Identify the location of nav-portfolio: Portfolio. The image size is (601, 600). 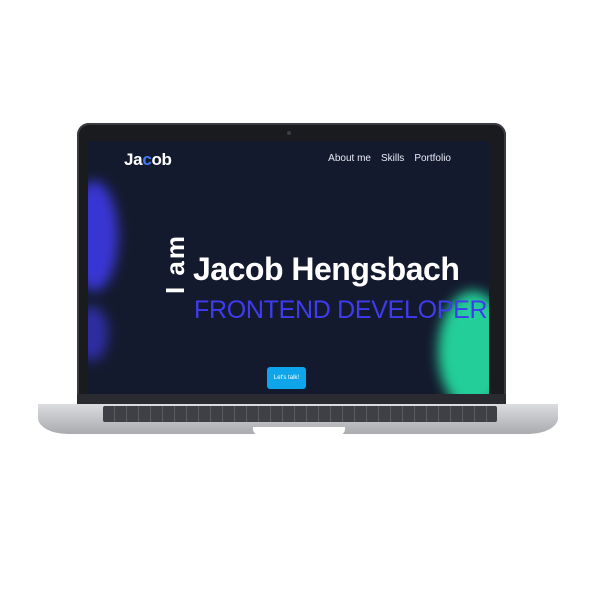
(432, 158).